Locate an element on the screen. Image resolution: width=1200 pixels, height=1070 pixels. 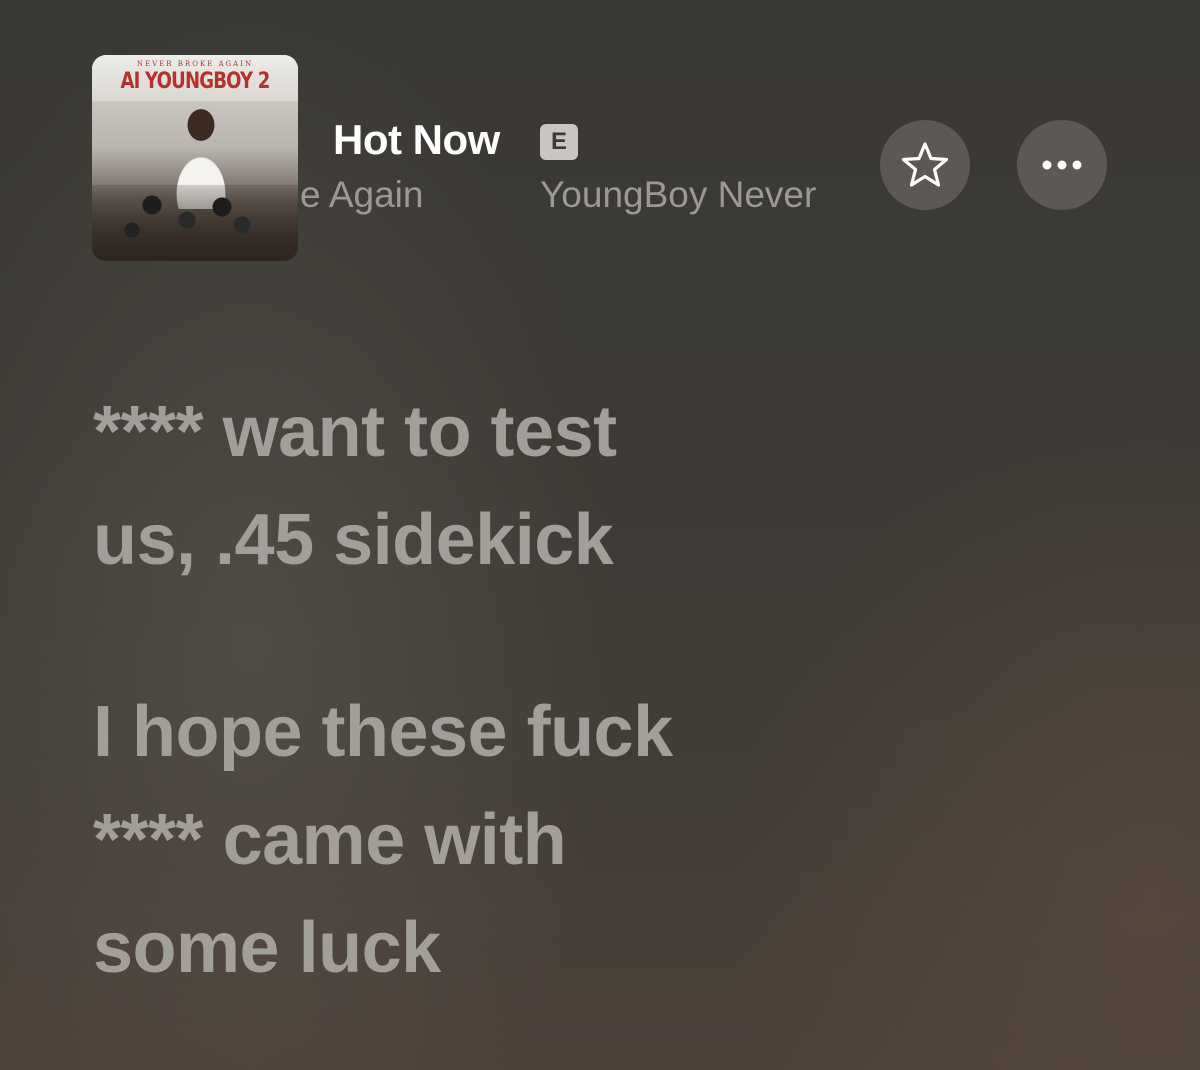
favorite-button is located at coordinates (925, 165).